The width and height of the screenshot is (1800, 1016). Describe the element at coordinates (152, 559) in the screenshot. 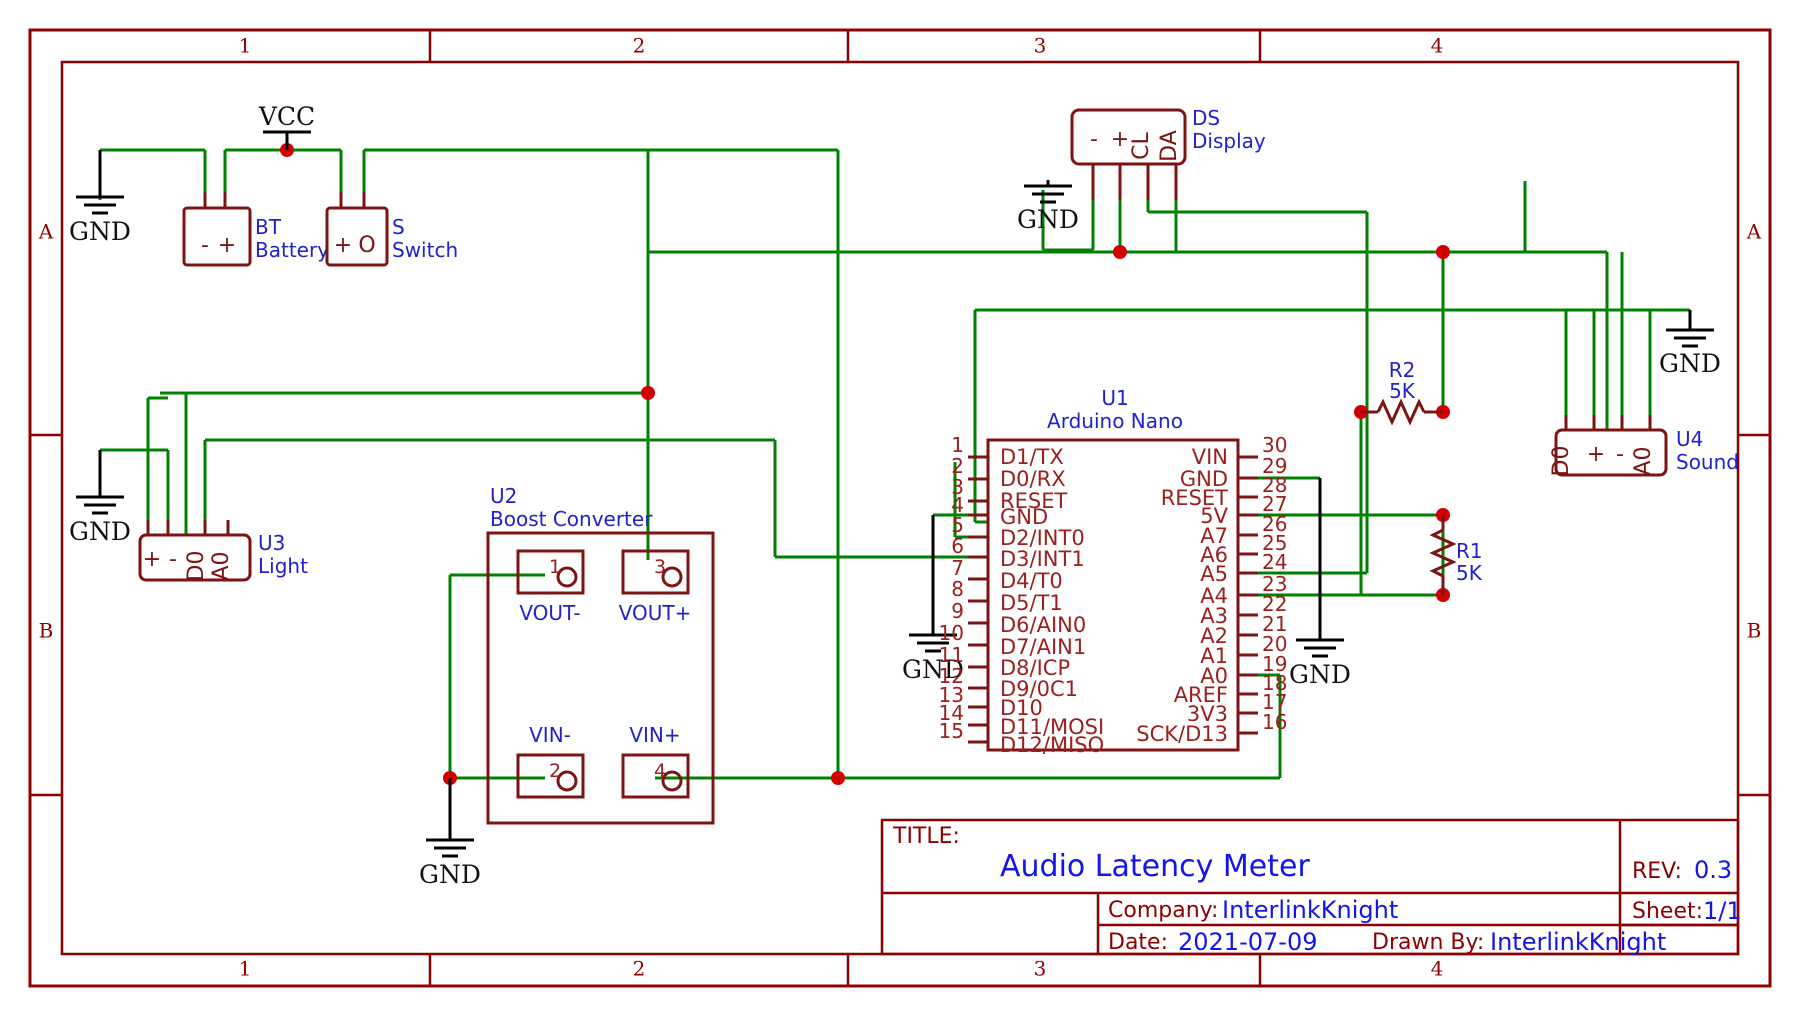

I see `u3-pin-plus: +` at that location.